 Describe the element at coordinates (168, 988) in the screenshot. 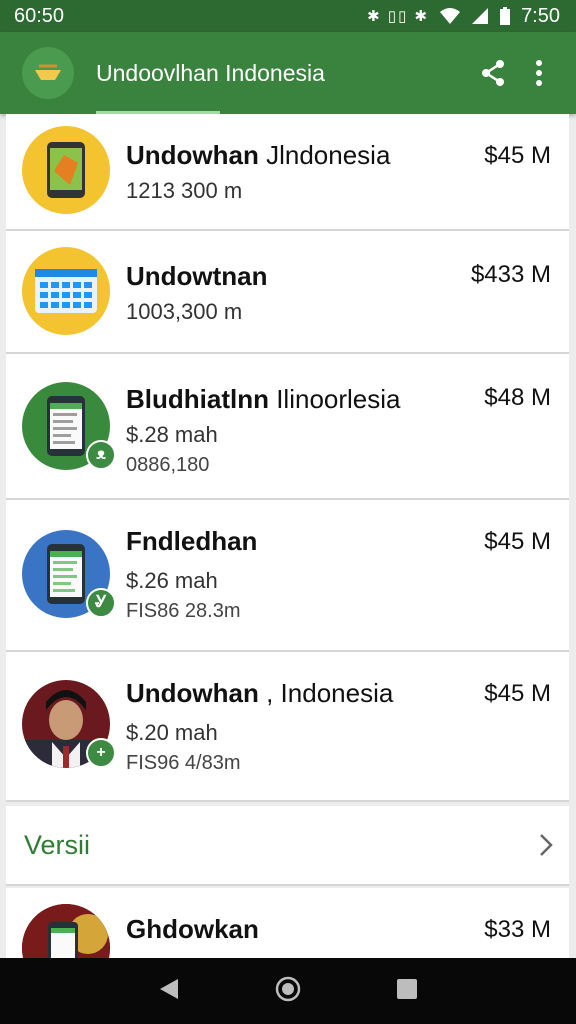

I see `back-icon` at that location.